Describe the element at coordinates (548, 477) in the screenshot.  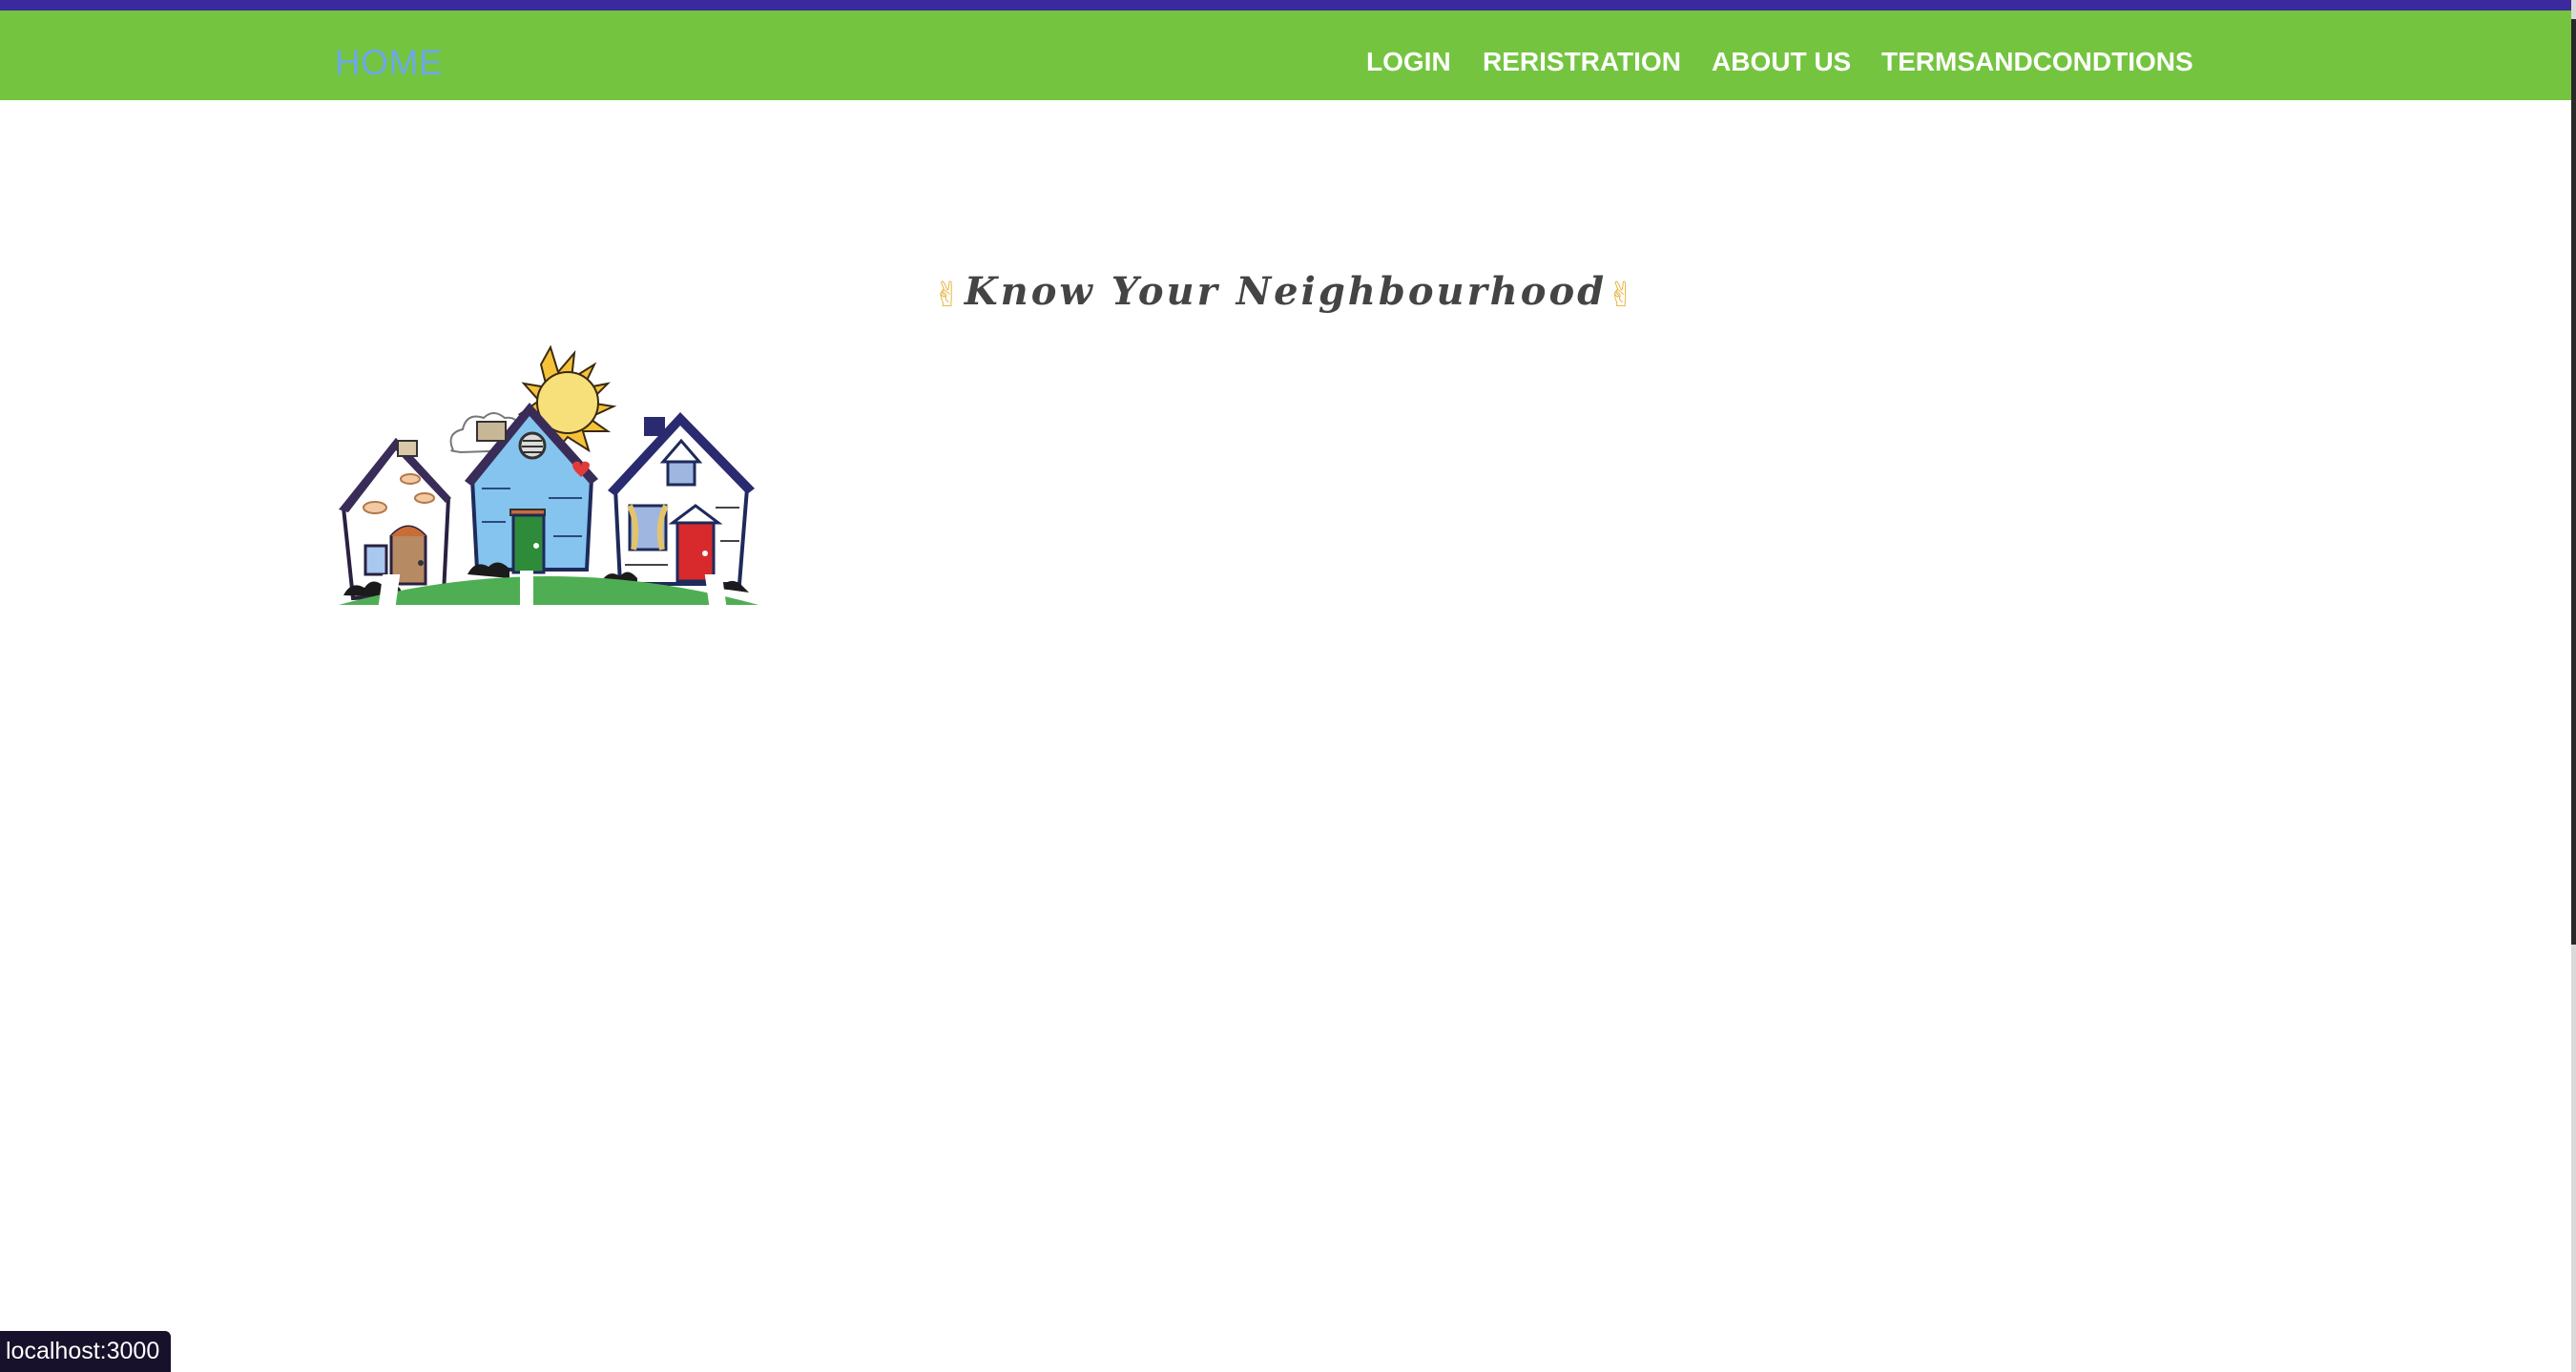
I see `neighbourhood-houses-illustration` at that location.